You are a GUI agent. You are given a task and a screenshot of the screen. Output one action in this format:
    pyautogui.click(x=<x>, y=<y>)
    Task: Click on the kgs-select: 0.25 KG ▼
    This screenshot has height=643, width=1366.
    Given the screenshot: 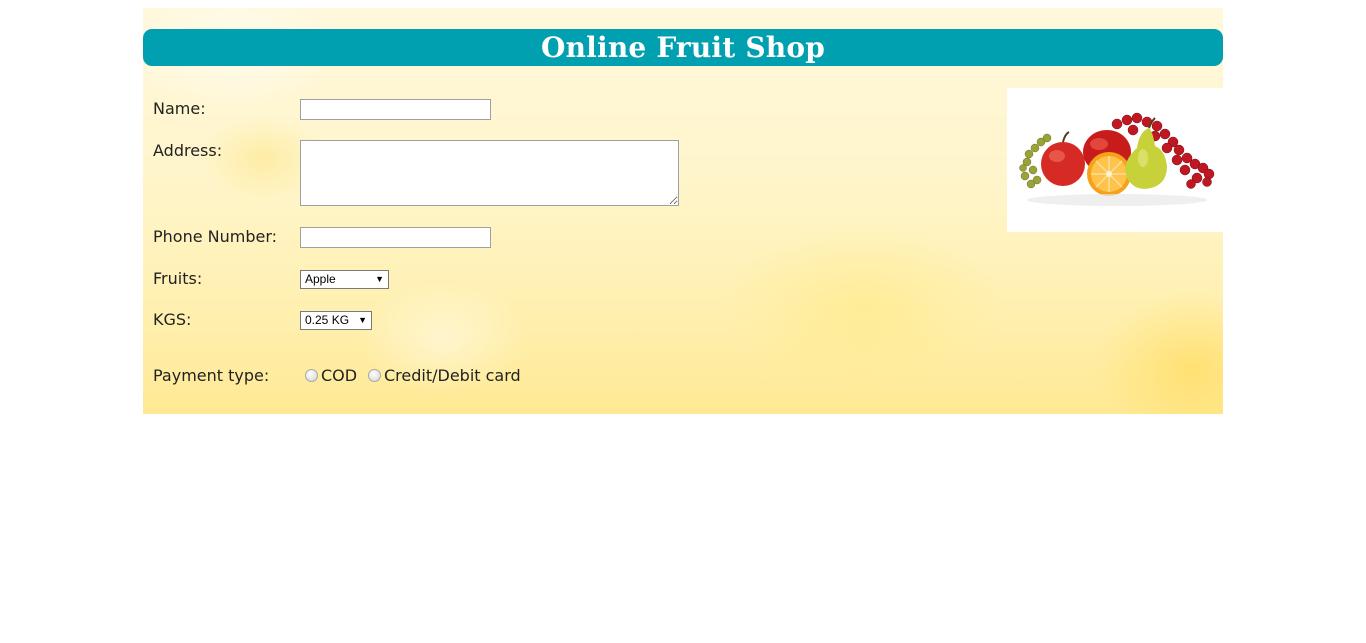 What is the action you would take?
    pyautogui.click(x=336, y=320)
    